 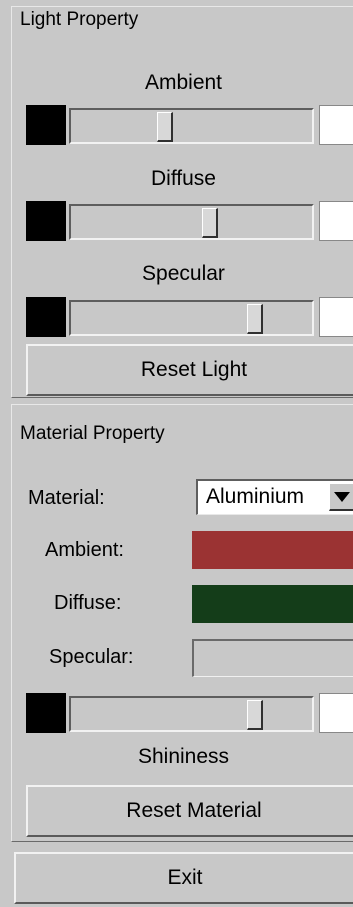 I want to click on light-specular-min-swatch, so click(x=46, y=317).